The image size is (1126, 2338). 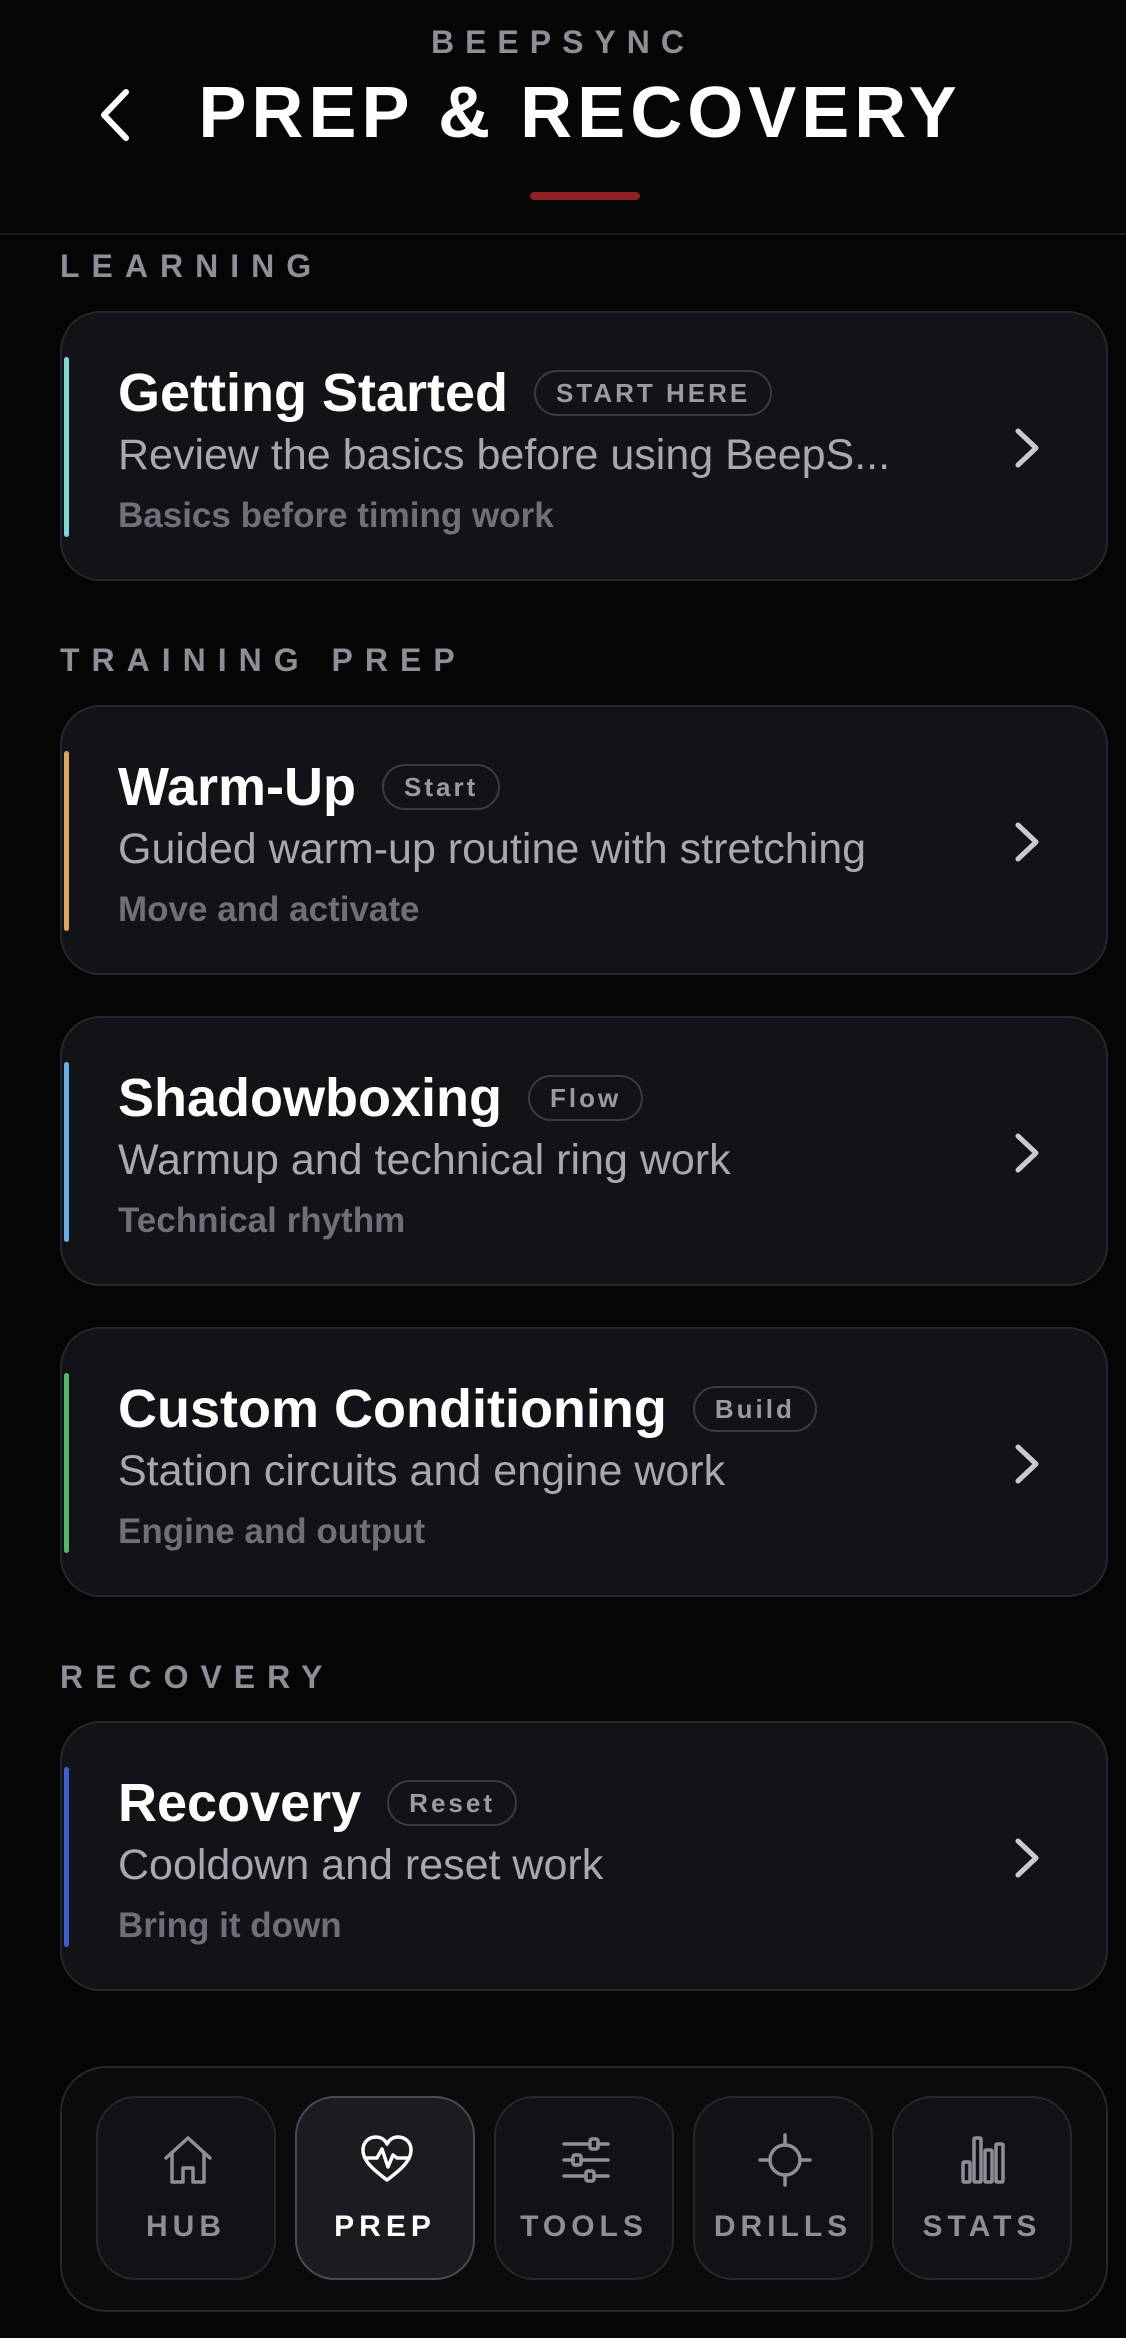 What do you see at coordinates (982, 2188) in the screenshot?
I see `tab-stats: STATS` at bounding box center [982, 2188].